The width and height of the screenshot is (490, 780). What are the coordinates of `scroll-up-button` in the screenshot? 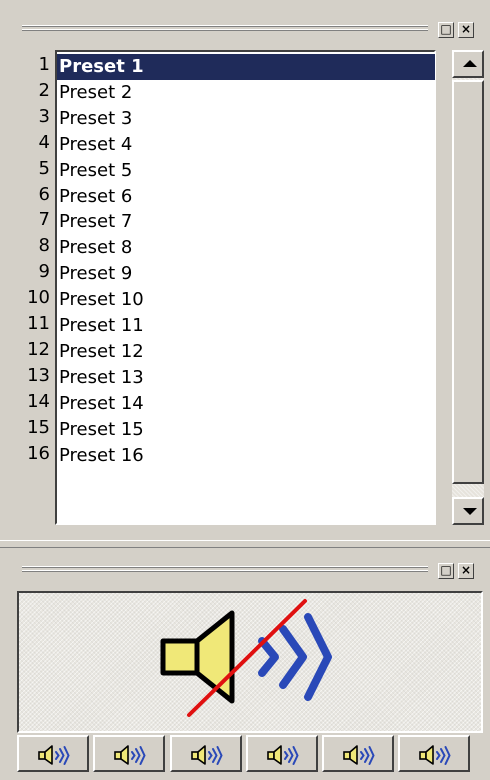 It's located at (468, 64).